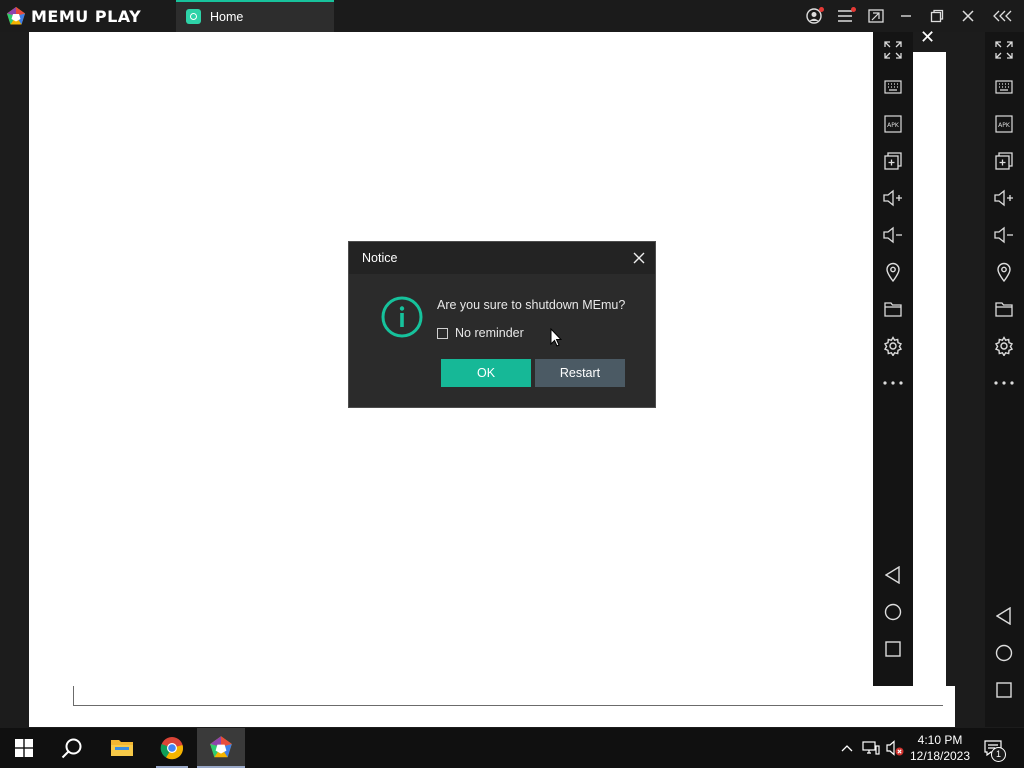 The height and width of the screenshot is (768, 1024). What do you see at coordinates (24, 748) in the screenshot?
I see `windows-start-icon` at bounding box center [24, 748].